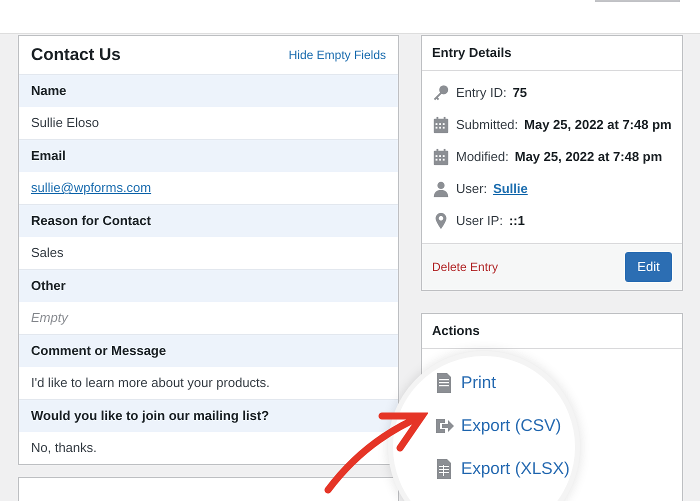 The width and height of the screenshot is (700, 501). What do you see at coordinates (91, 188) in the screenshot?
I see `email-link: sullie@wpforms.com` at bounding box center [91, 188].